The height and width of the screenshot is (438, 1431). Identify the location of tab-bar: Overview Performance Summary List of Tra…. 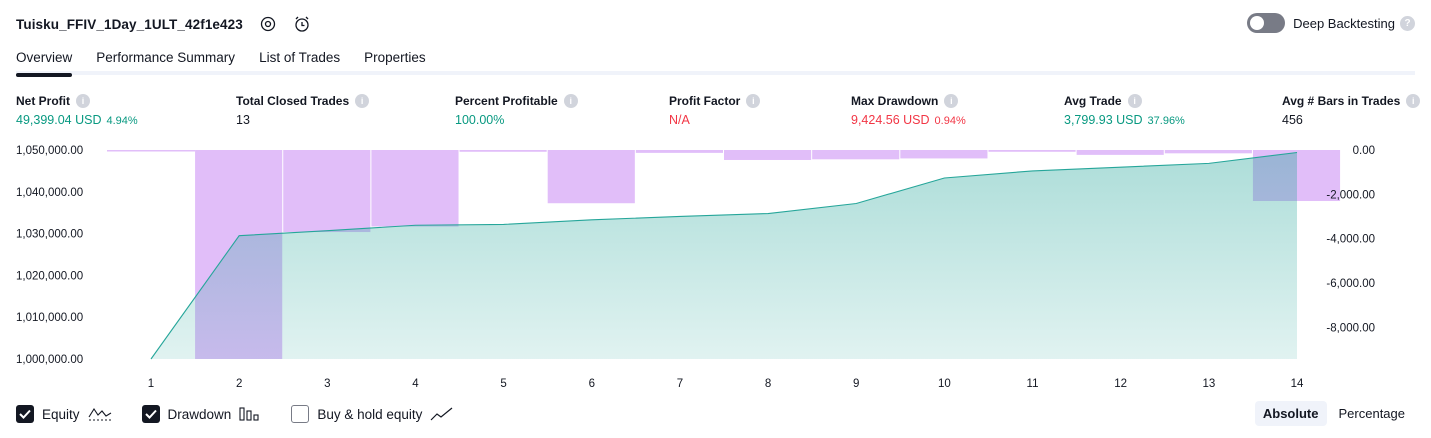
(715, 59).